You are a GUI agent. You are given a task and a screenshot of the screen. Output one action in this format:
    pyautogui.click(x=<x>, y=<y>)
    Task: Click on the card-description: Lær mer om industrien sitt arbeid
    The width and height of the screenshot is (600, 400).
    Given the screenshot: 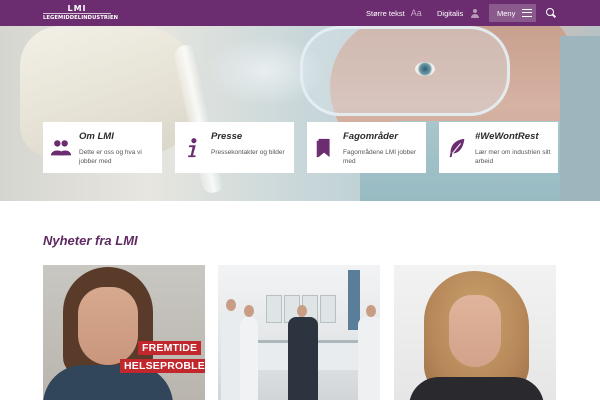 What is the action you would take?
    pyautogui.click(x=513, y=157)
    